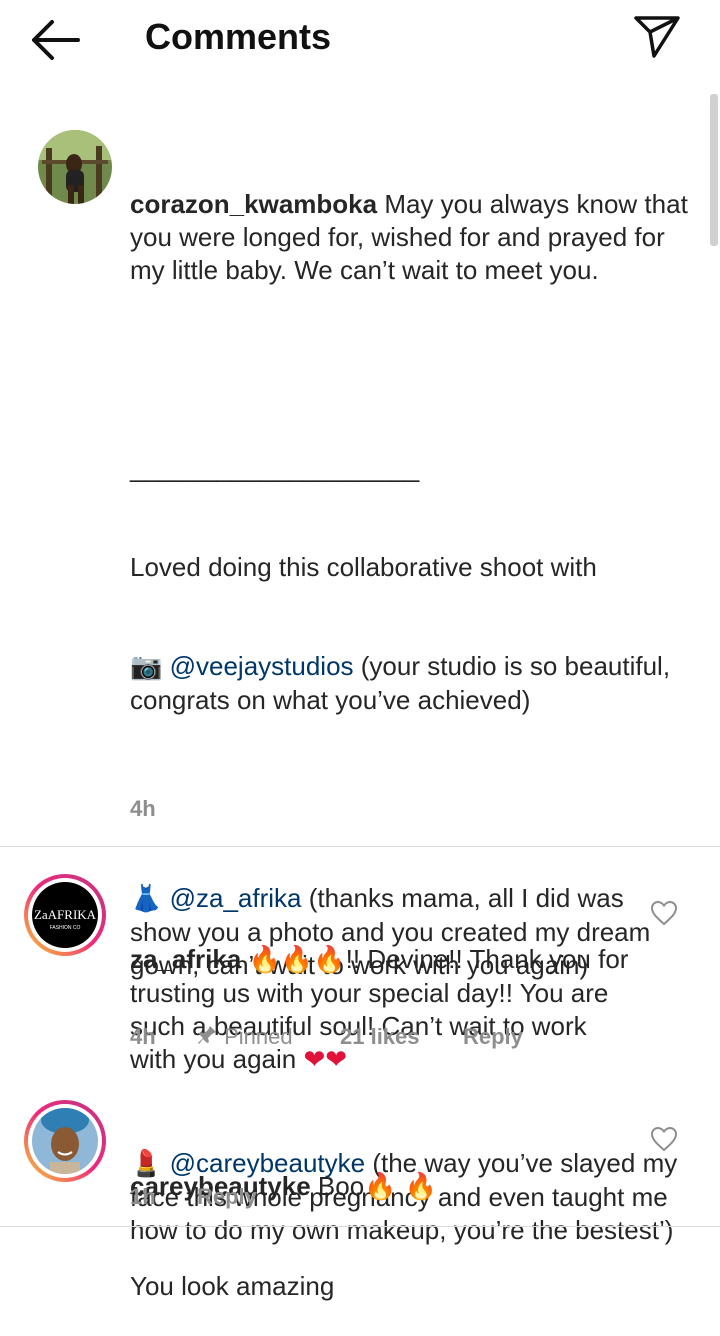  I want to click on header-bar: Comments, so click(360, 45).